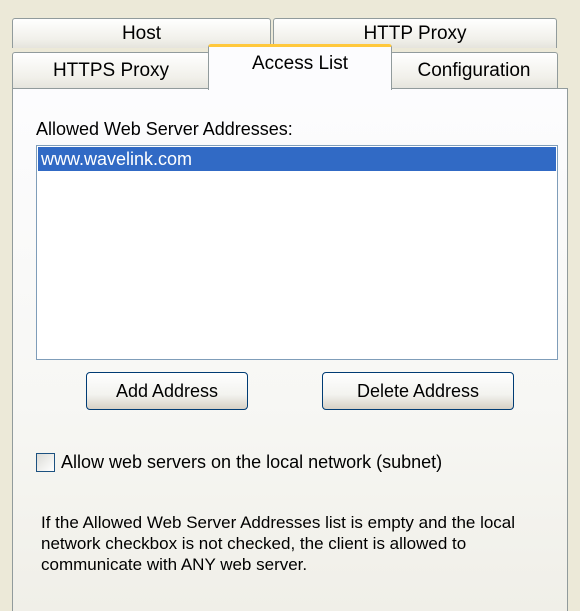 Image resolution: width=580 pixels, height=611 pixels. Describe the element at coordinates (45, 462) in the screenshot. I see `local-network-checkbox` at that location.